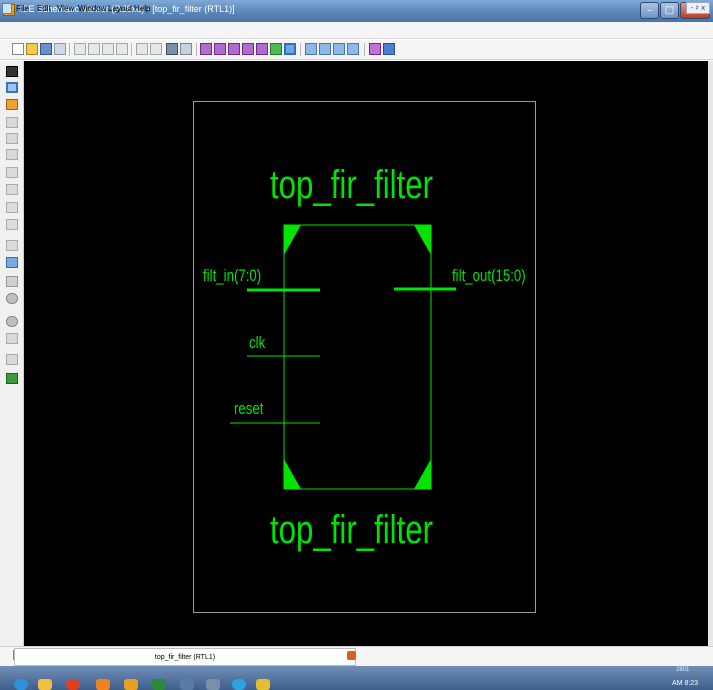  I want to click on taskbar-clock-top: 2801, so click(683, 670).